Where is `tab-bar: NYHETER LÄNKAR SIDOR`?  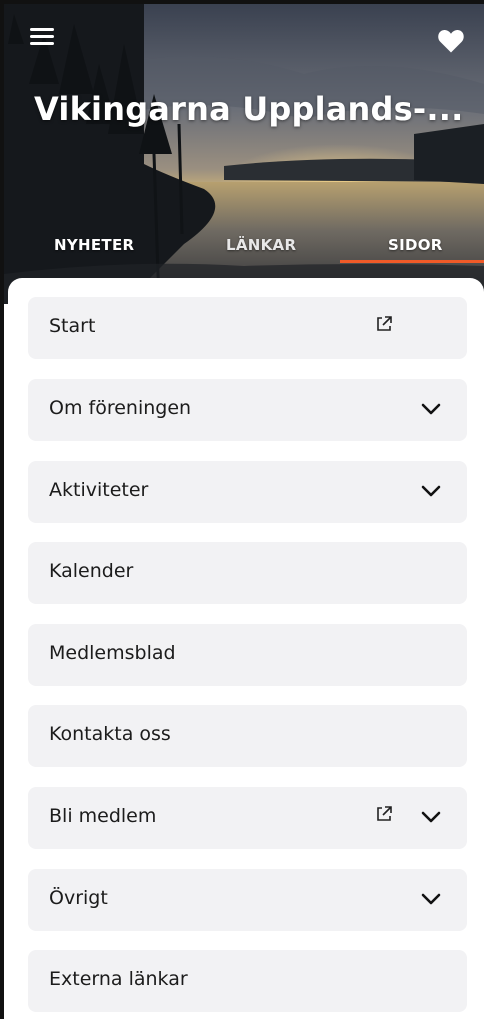 tab-bar: NYHETER LÄNKAR SIDOR is located at coordinates (244, 250).